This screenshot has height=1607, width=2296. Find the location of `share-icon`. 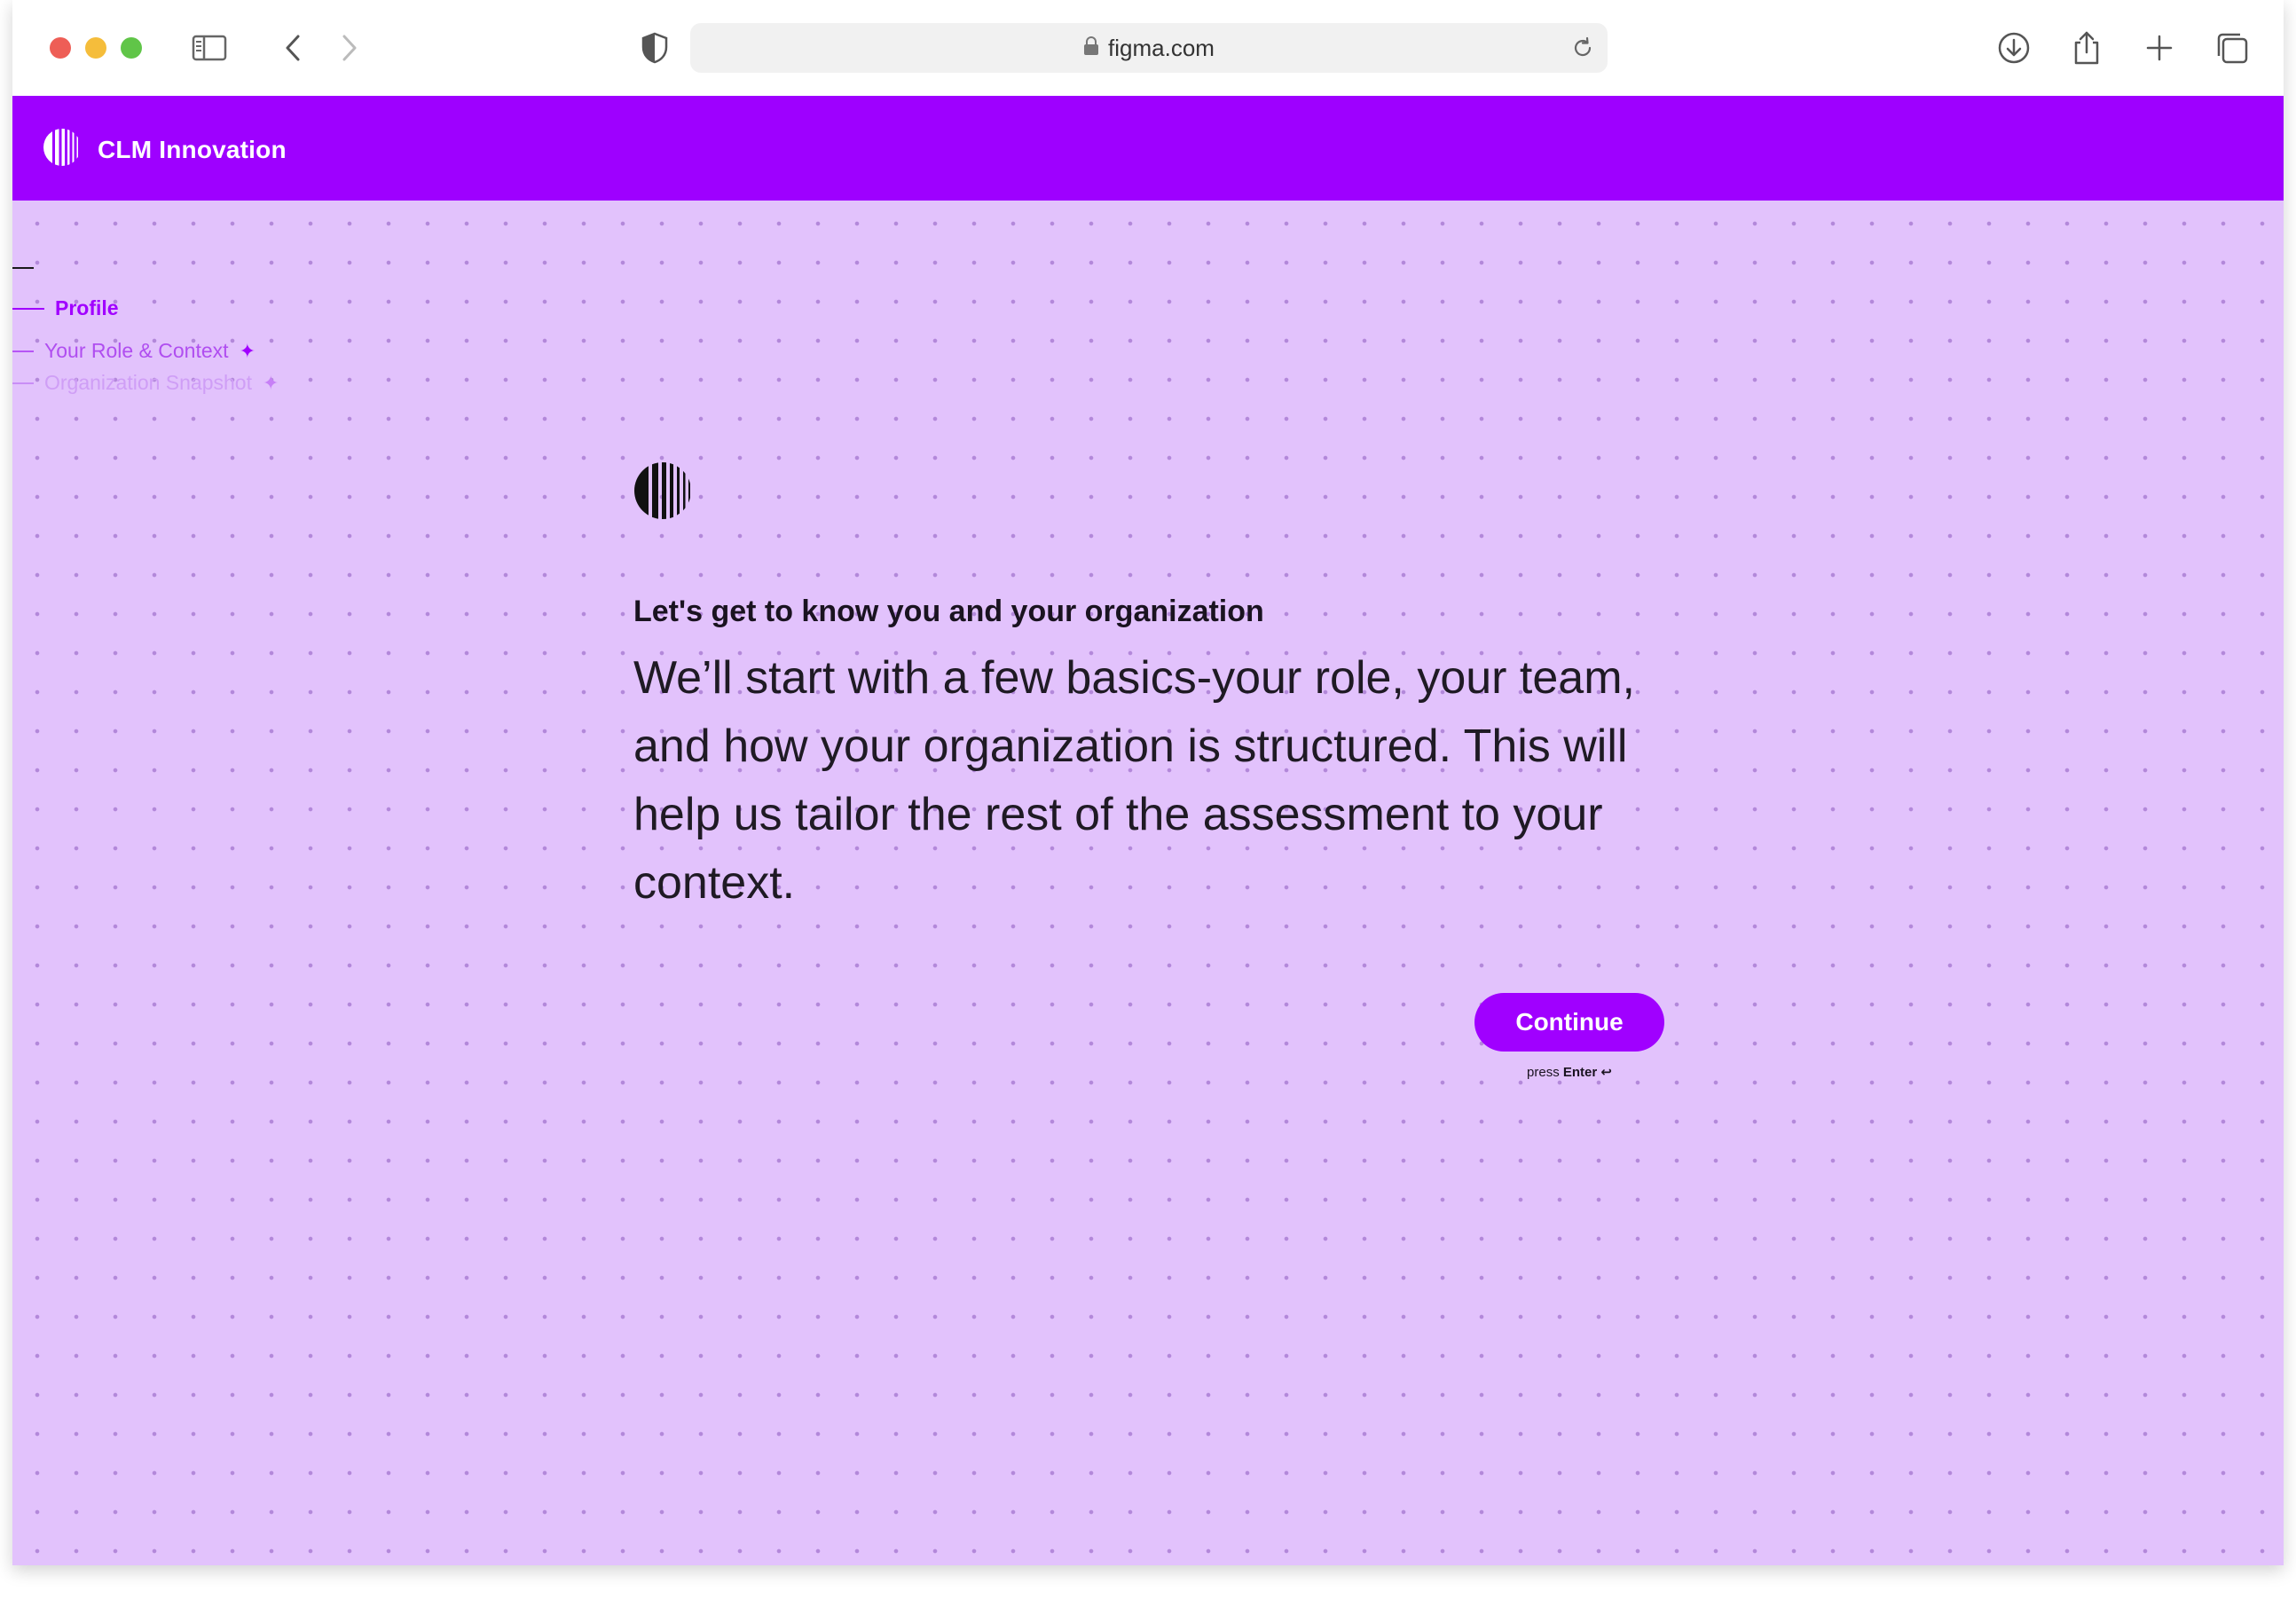

share-icon is located at coordinates (2086, 48).